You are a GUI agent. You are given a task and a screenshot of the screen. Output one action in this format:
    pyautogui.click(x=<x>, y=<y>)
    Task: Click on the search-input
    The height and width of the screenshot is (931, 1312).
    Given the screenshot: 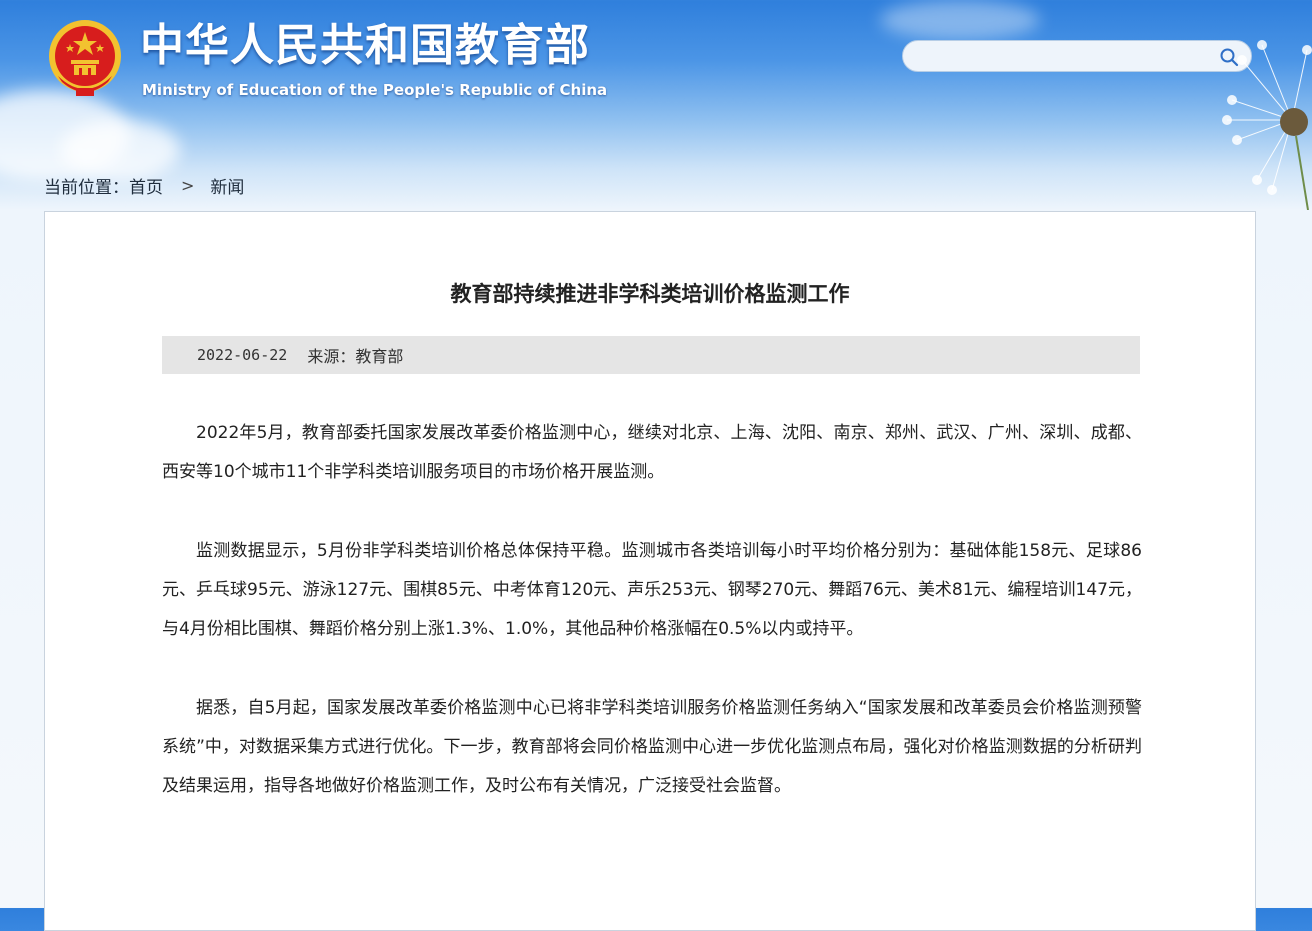 What is the action you would take?
    pyautogui.click(x=1064, y=57)
    